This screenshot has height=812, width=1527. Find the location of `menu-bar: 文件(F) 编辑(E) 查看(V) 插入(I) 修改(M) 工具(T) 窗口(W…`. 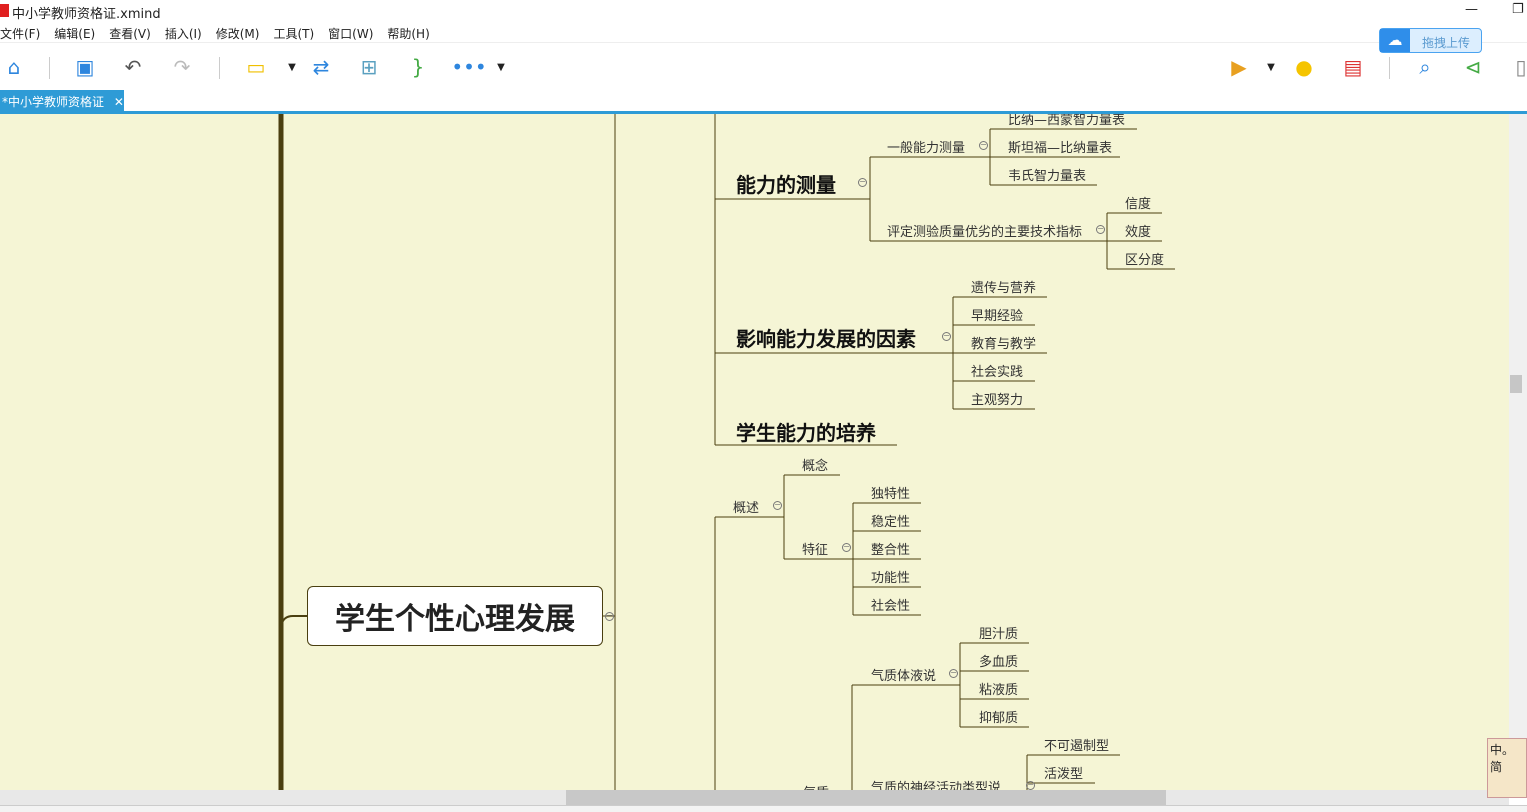

menu-bar: 文件(F) 编辑(E) 查看(V) 插入(I) 修改(M) 工具(T) 窗口(W… is located at coordinates (222, 32).